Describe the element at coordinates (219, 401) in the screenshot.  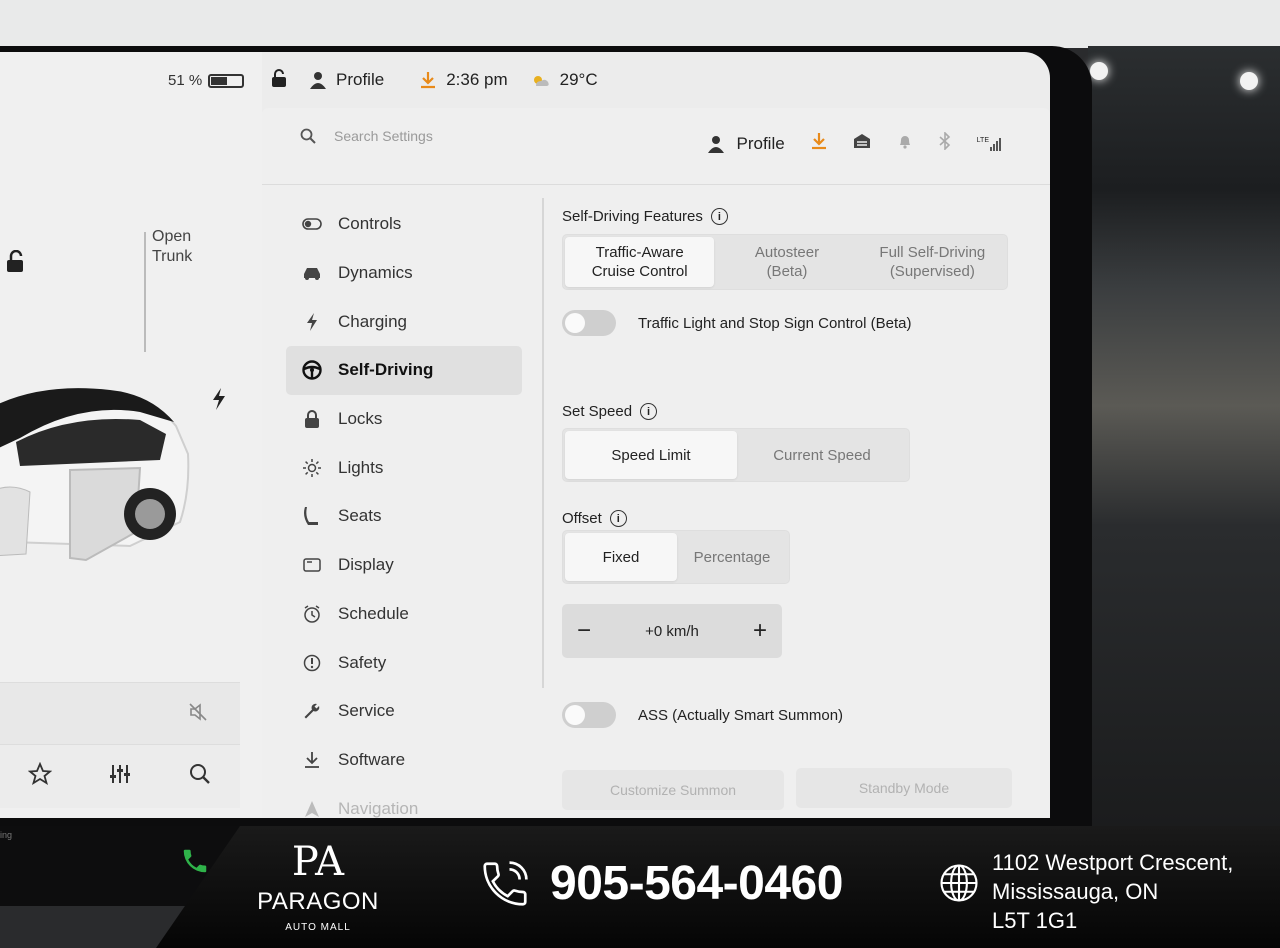
I see `charge-port-bolt-icon` at that location.